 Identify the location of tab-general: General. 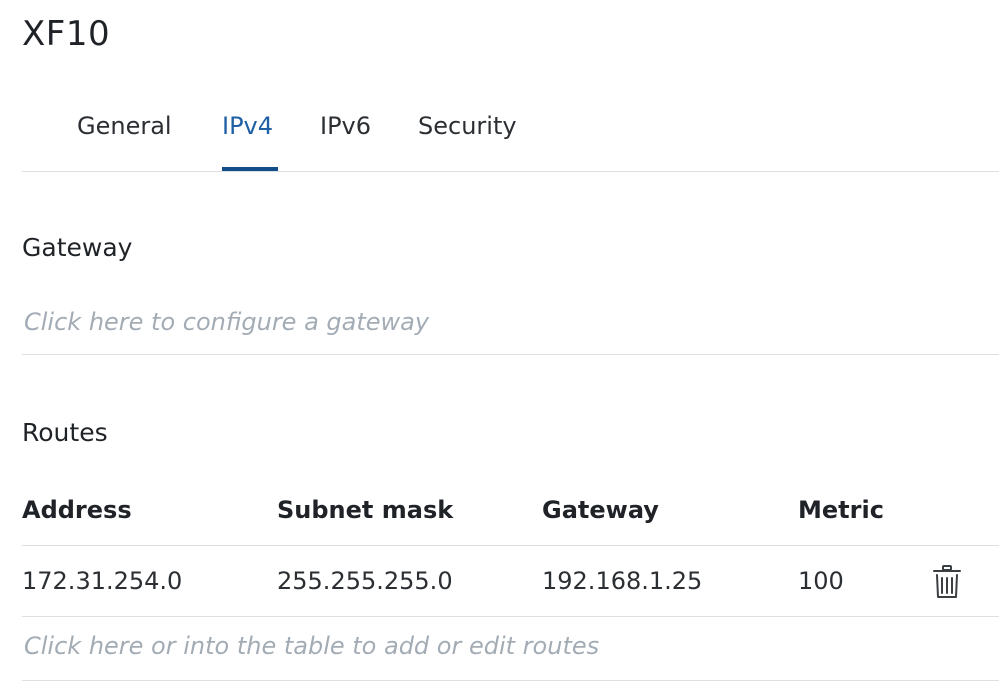
(124, 126).